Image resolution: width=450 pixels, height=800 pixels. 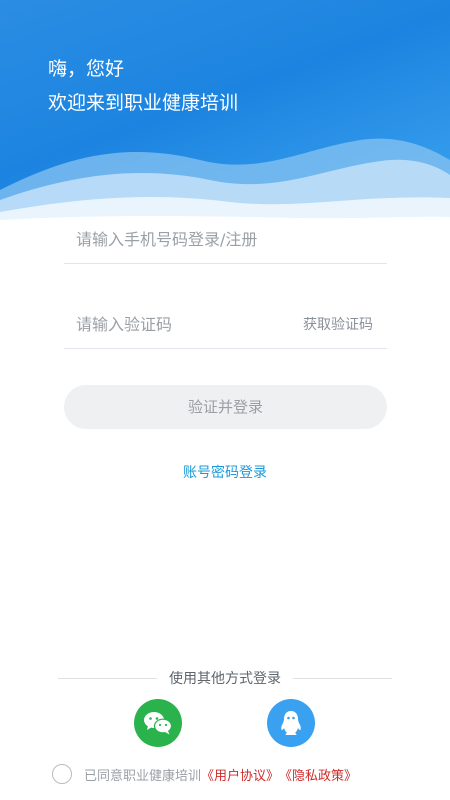 What do you see at coordinates (143, 103) in the screenshot?
I see `welcome-text: 欢迎来到职业健康培训` at bounding box center [143, 103].